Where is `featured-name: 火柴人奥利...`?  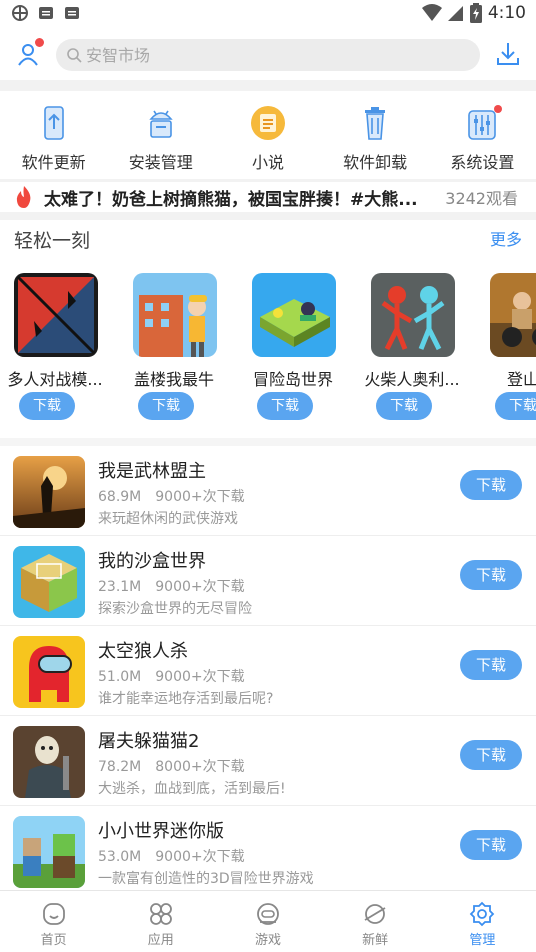 featured-name: 火柴人奥利... is located at coordinates (412, 379).